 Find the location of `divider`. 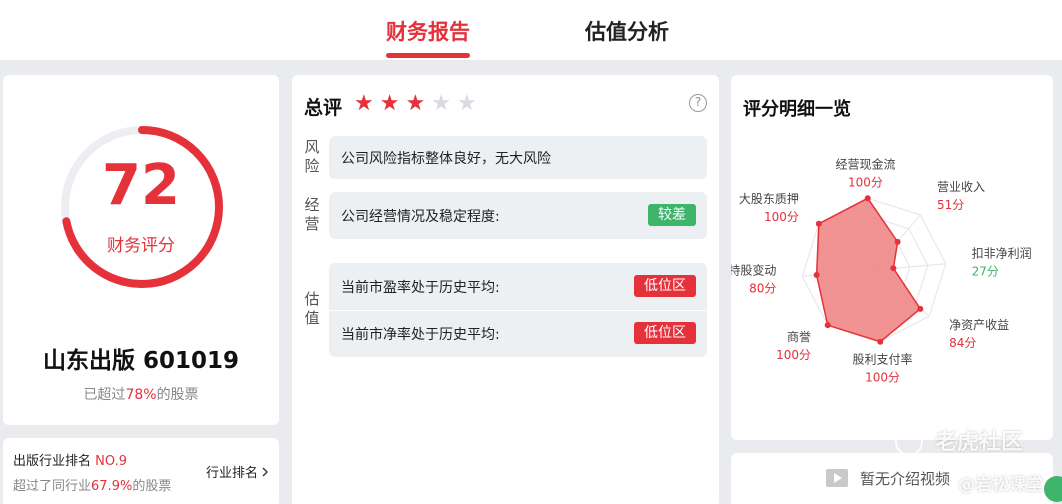

divider is located at coordinates (518, 310).